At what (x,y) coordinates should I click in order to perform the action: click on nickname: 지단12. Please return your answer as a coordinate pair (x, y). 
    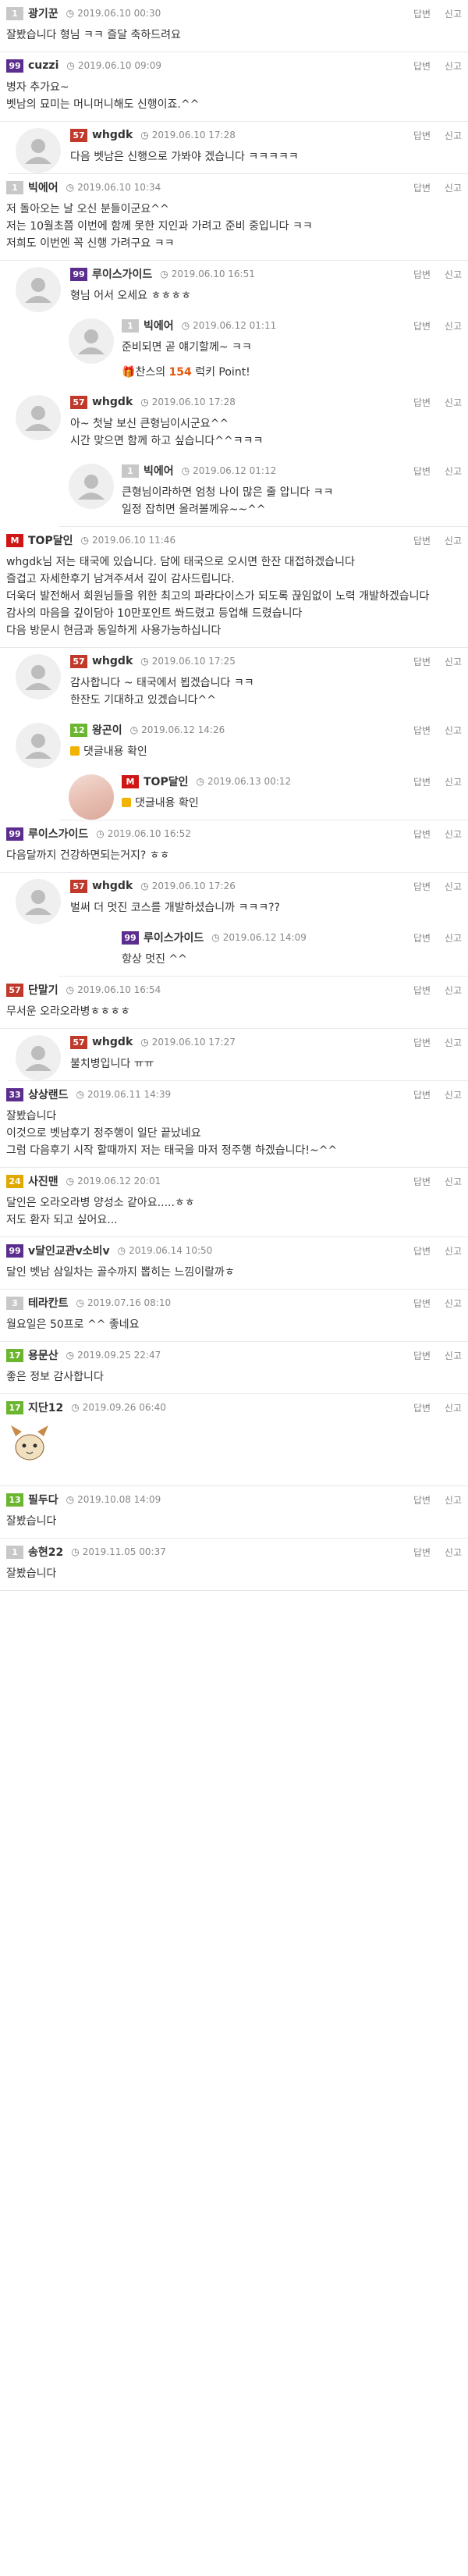
    Looking at the image, I should click on (45, 1407).